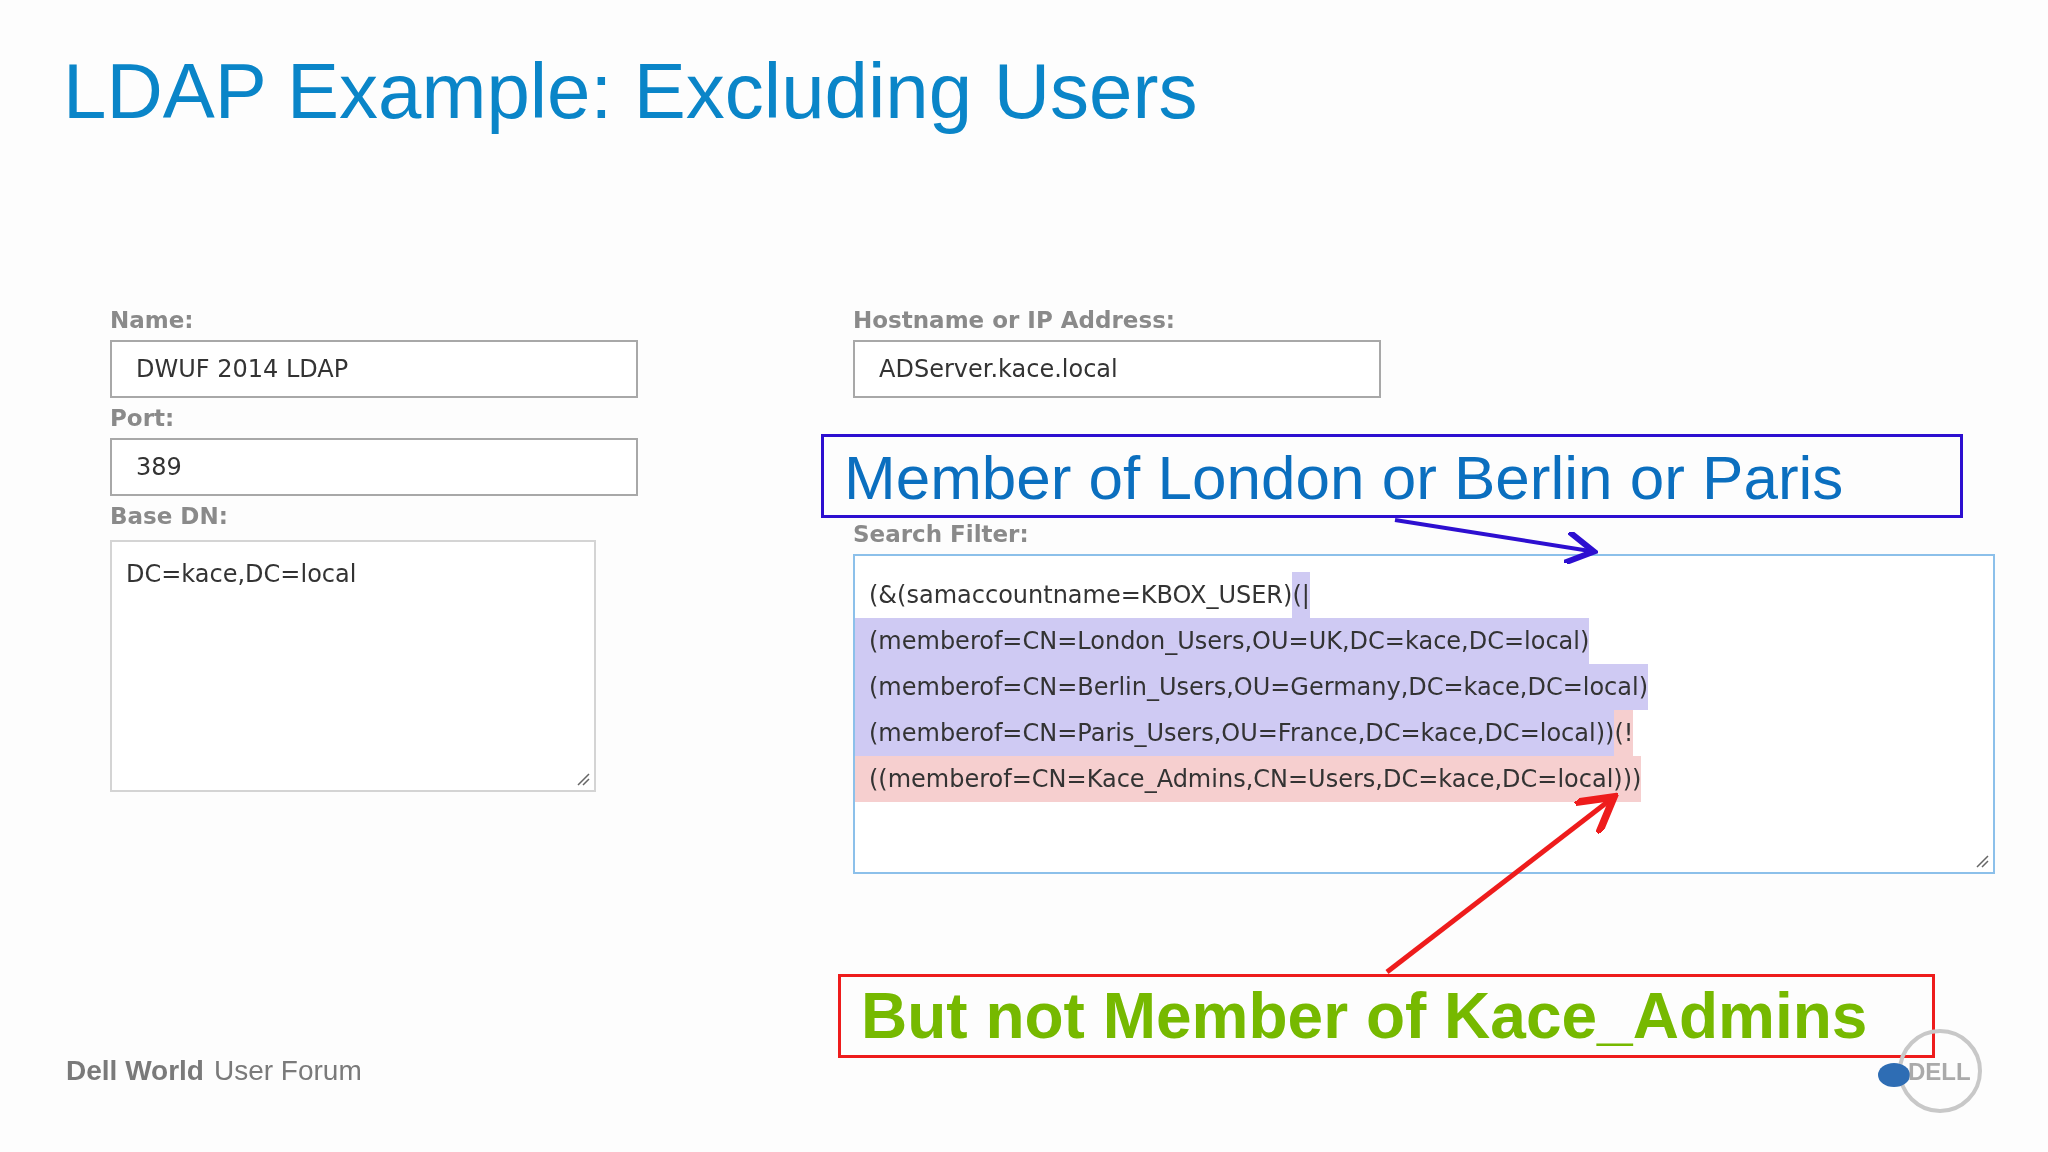  What do you see at coordinates (1252, 687) in the screenshot?
I see `filter-text: (memberof=CN=Berlin_Users,OU=Germany,DC=kace,DC=local)` at bounding box center [1252, 687].